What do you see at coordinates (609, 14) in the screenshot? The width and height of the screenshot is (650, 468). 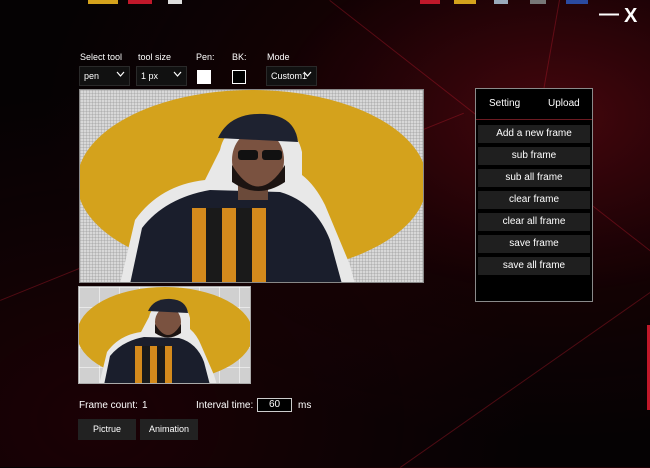 I see `minimize-button: —` at bounding box center [609, 14].